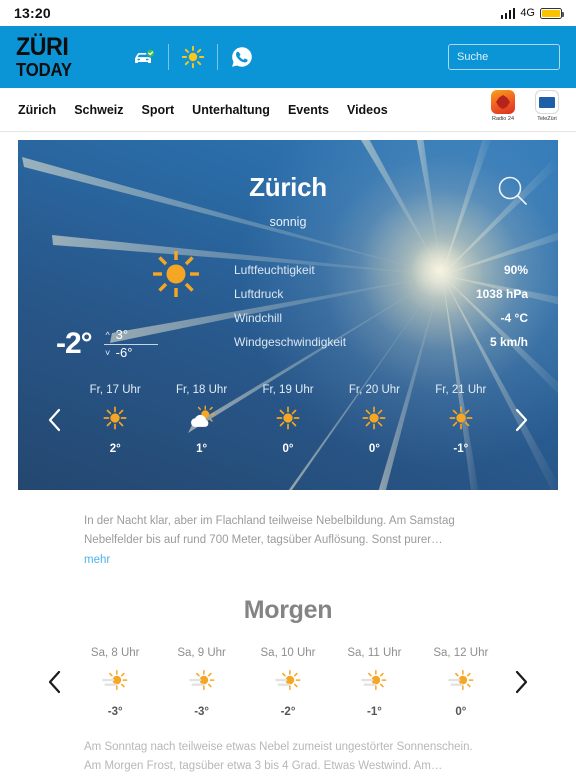  What do you see at coordinates (202, 449) in the screenshot?
I see `hourly-temp: 1°` at bounding box center [202, 449].